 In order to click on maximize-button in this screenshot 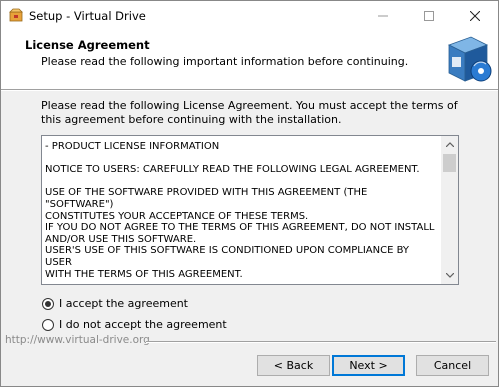, I will do `click(429, 16)`.